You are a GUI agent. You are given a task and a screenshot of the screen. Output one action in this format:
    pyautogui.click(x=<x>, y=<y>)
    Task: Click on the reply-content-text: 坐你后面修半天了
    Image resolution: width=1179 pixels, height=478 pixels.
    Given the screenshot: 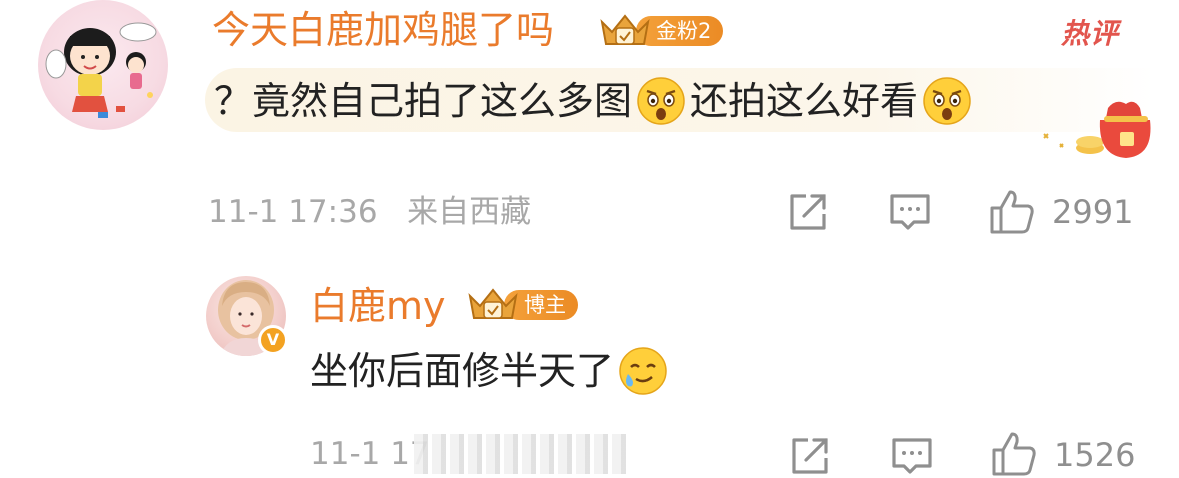 What is the action you would take?
    pyautogui.click(x=462, y=371)
    